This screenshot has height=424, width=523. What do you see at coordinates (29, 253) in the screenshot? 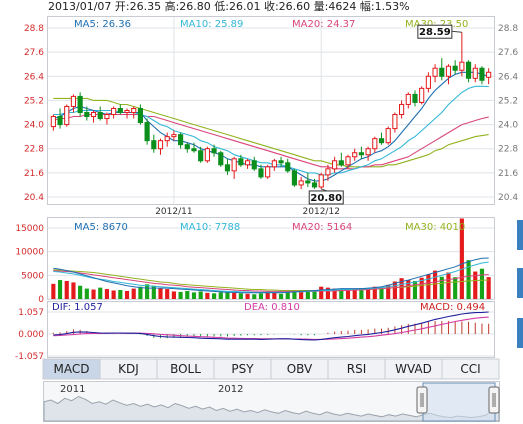
I see `vol-ytick: 10000` at bounding box center [29, 253].